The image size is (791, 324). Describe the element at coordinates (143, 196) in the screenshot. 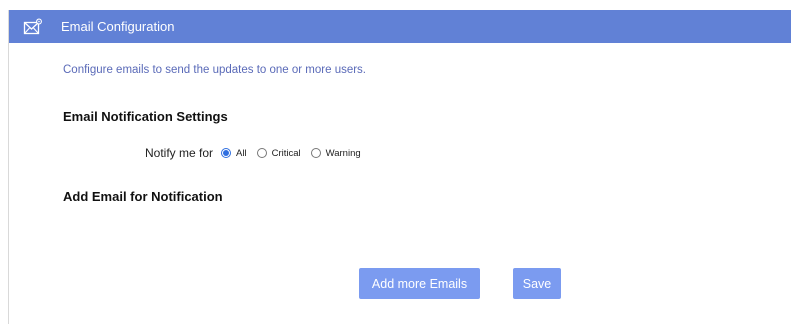

I see `add-email-heading: Add Email for Notification` at that location.